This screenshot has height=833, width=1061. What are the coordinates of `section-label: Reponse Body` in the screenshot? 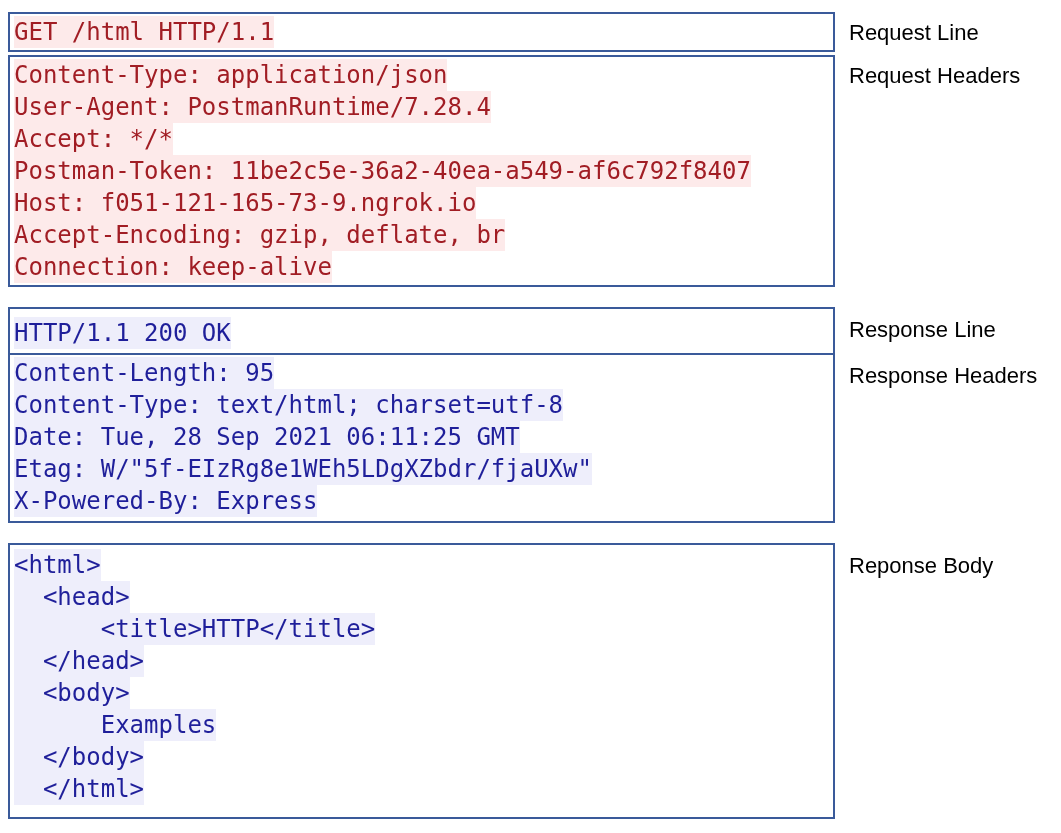 It's located at (921, 566).